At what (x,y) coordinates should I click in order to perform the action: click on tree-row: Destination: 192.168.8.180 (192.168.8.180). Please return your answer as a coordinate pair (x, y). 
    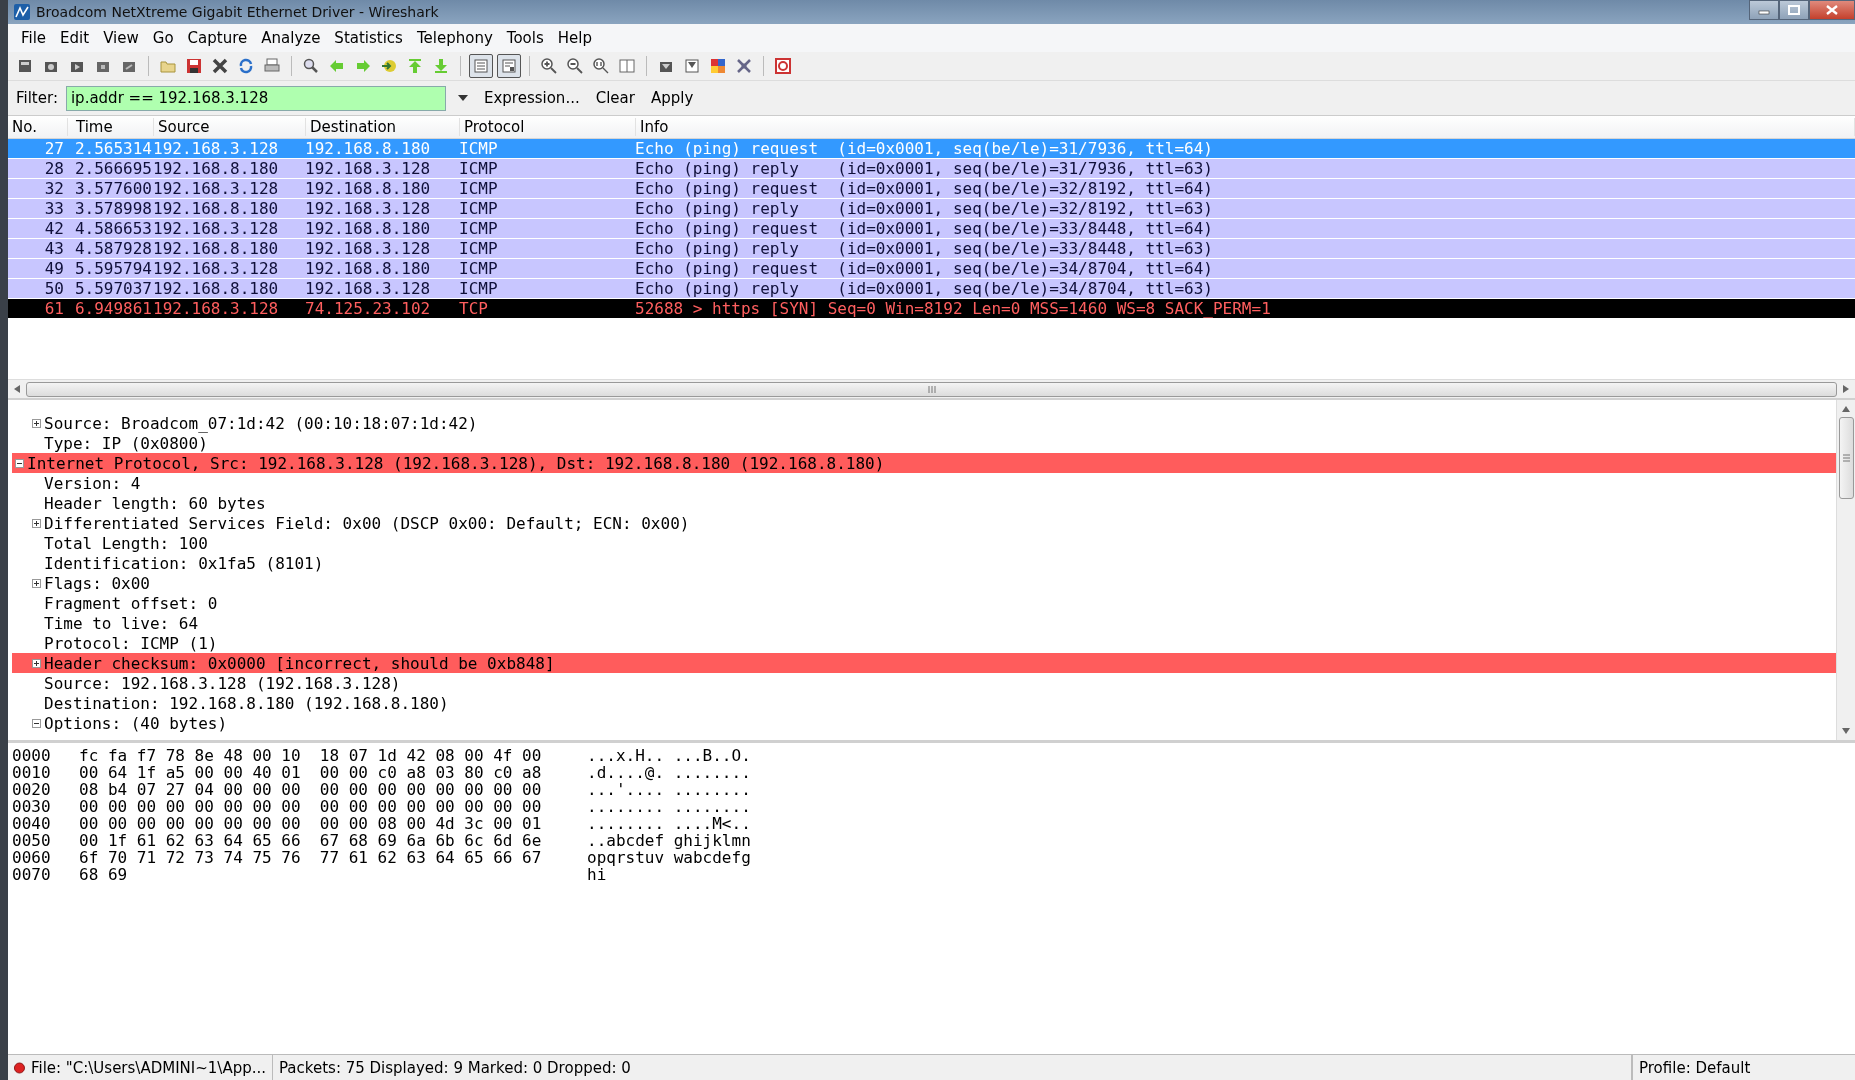
    Looking at the image, I should click on (924, 703).